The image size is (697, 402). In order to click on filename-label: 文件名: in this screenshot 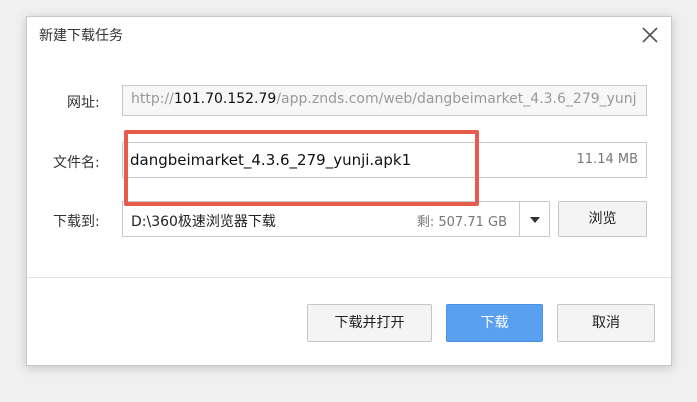, I will do `click(76, 163)`.